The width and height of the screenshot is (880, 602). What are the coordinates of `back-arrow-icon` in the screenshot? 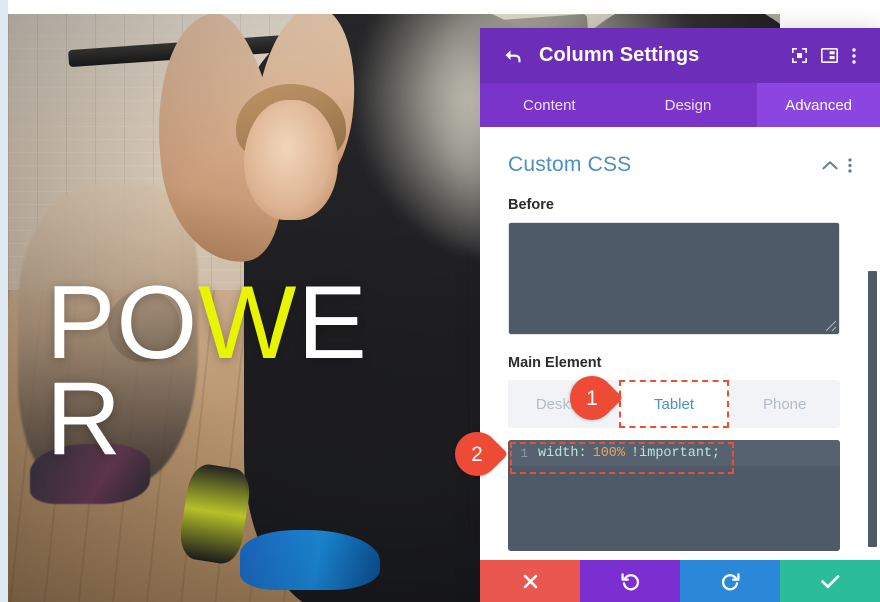 It's located at (513, 56).